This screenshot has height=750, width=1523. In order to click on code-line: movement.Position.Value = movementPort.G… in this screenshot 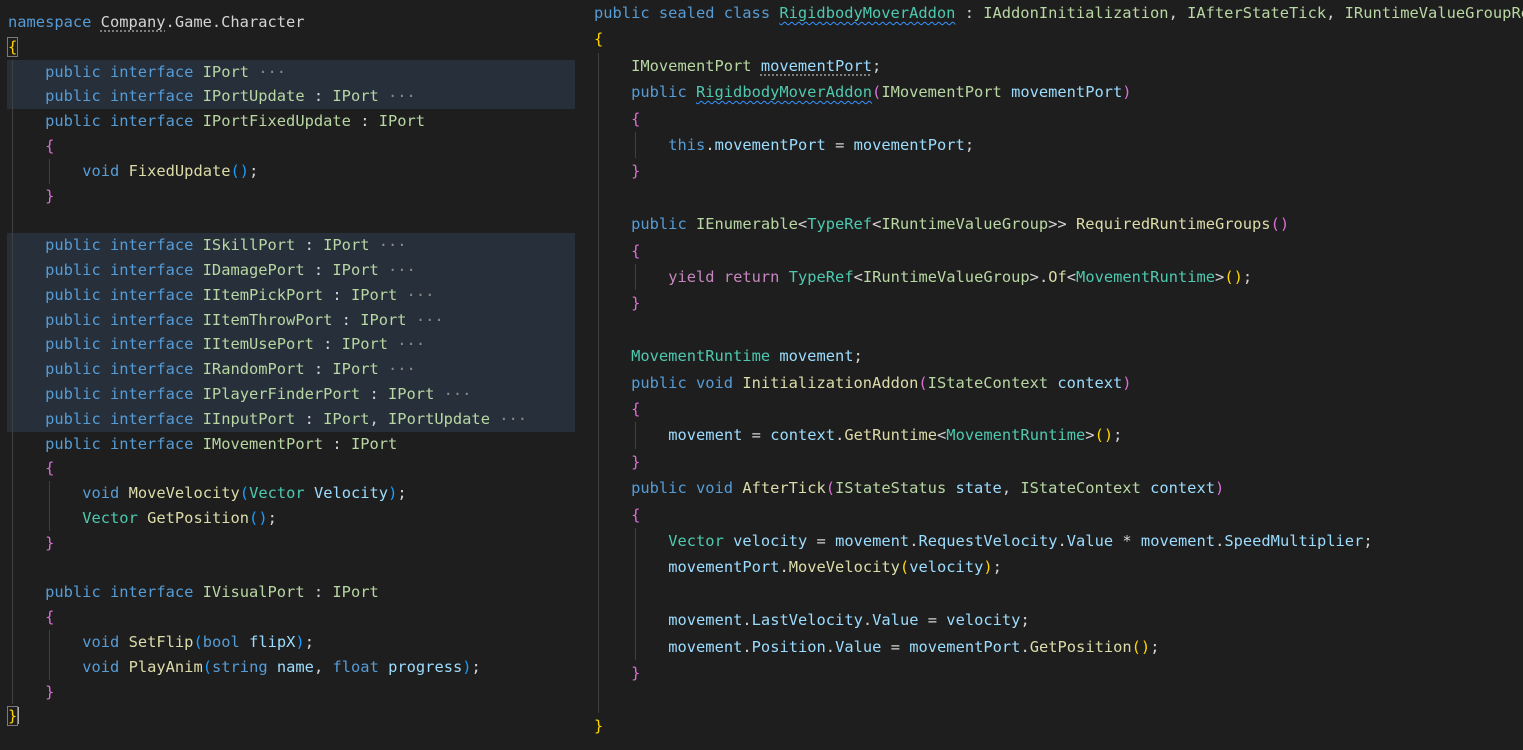, I will do `click(1056, 647)`.